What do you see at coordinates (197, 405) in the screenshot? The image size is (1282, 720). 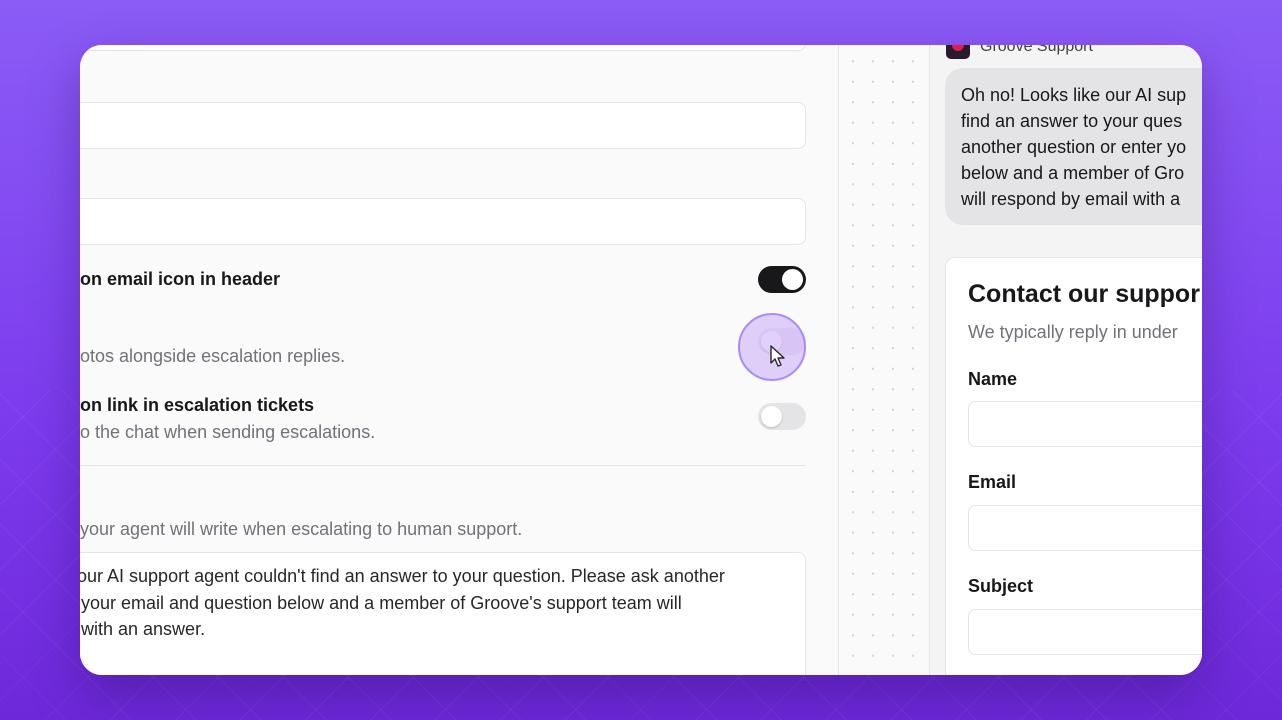 I see `conversation-link-toggle-title: on link in escalation tickets` at bounding box center [197, 405].